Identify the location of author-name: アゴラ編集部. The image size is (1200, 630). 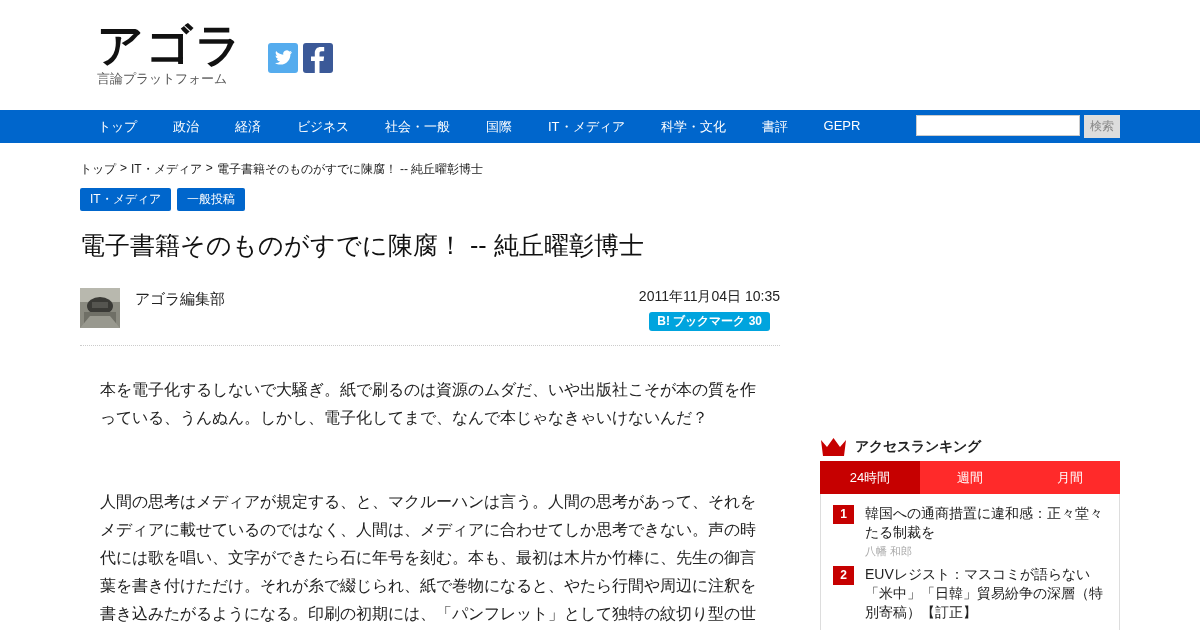
(387, 310).